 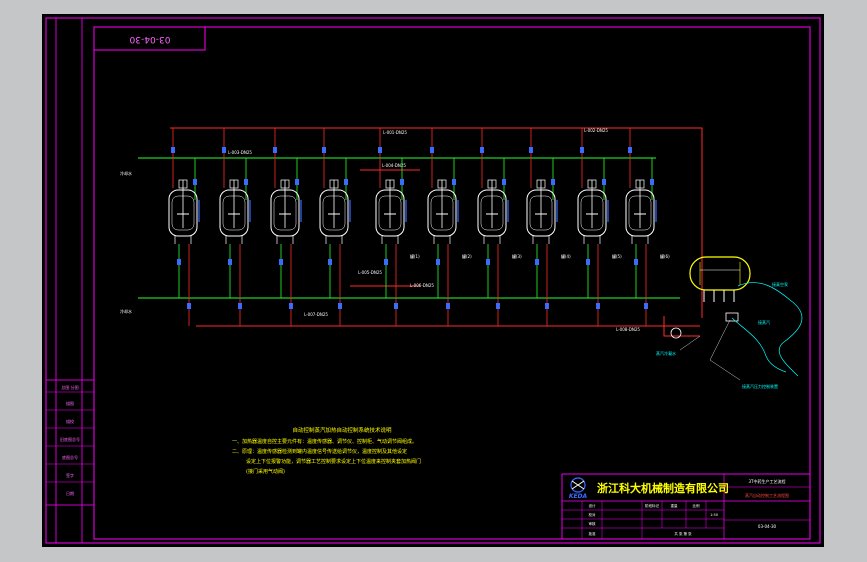 What do you see at coordinates (395, 132) in the screenshot?
I see `pipe-label: L-001-DN25` at bounding box center [395, 132].